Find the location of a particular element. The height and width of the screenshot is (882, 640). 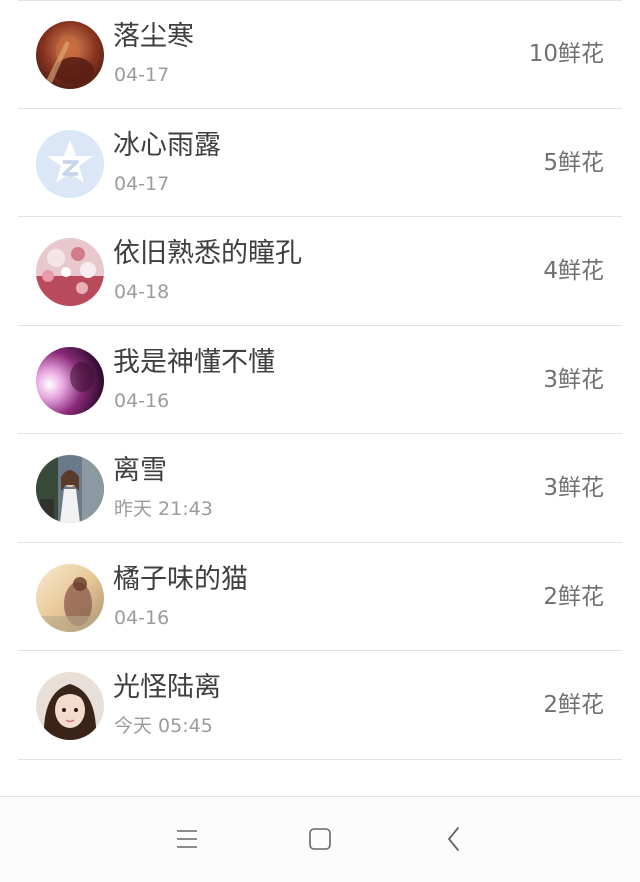

back-button is located at coordinates (454, 839).